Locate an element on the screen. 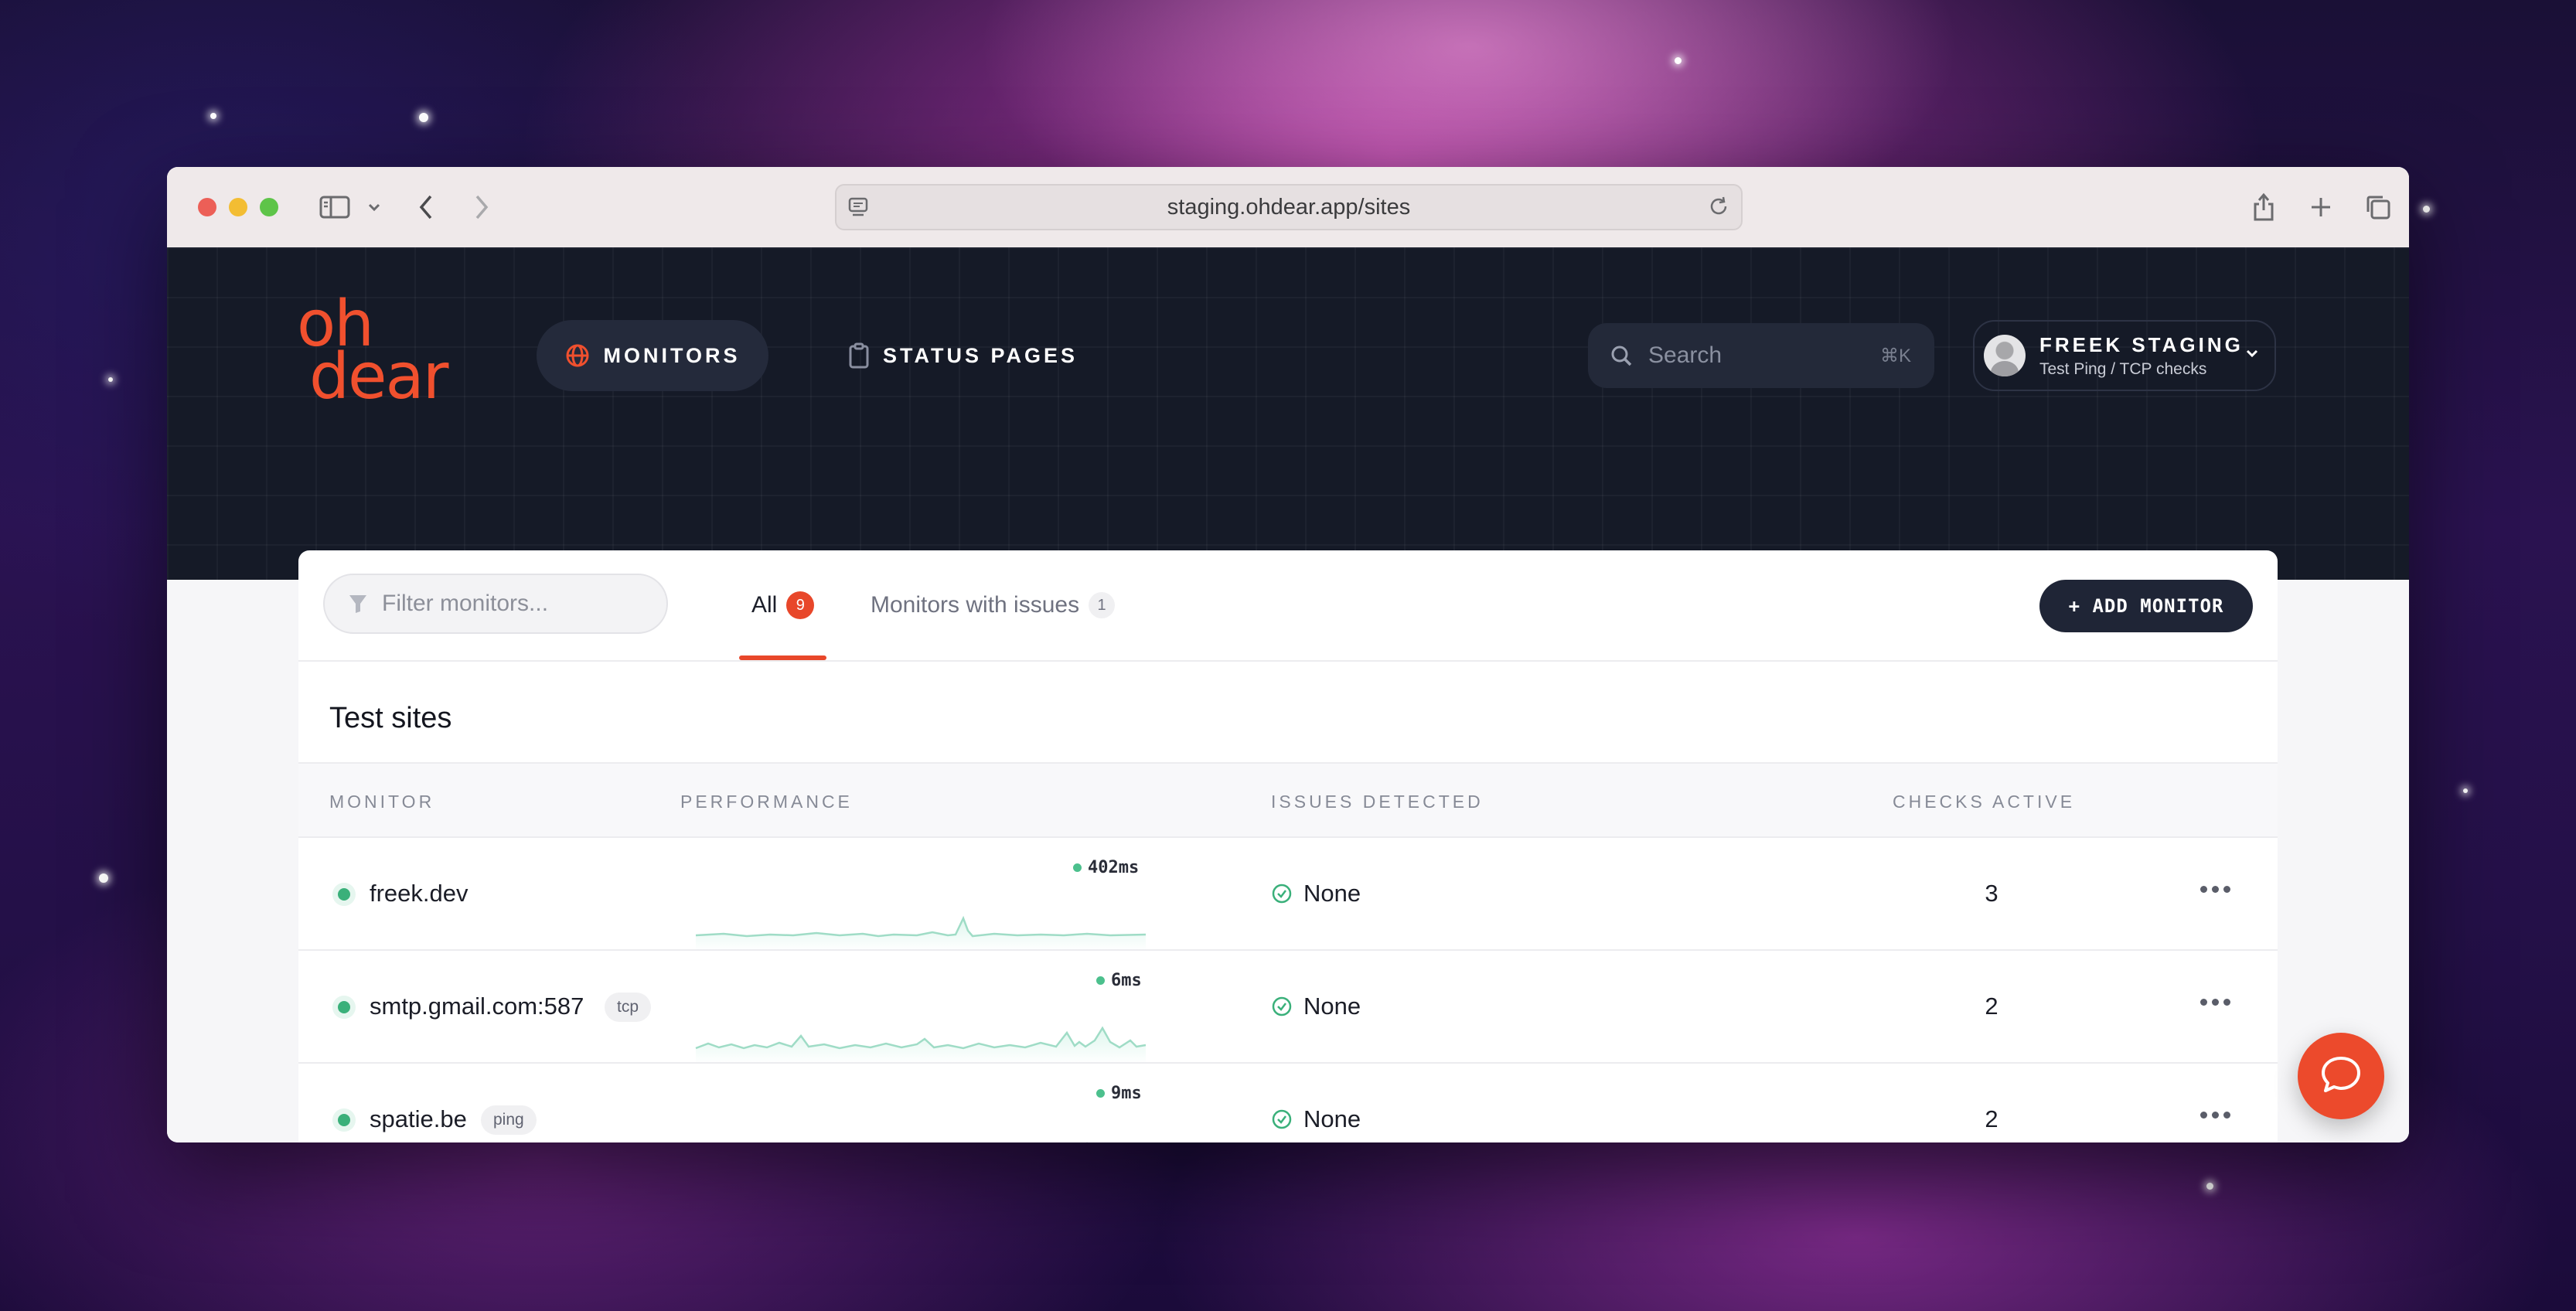  account-name: FREEK STAGING is located at coordinates (2141, 344).